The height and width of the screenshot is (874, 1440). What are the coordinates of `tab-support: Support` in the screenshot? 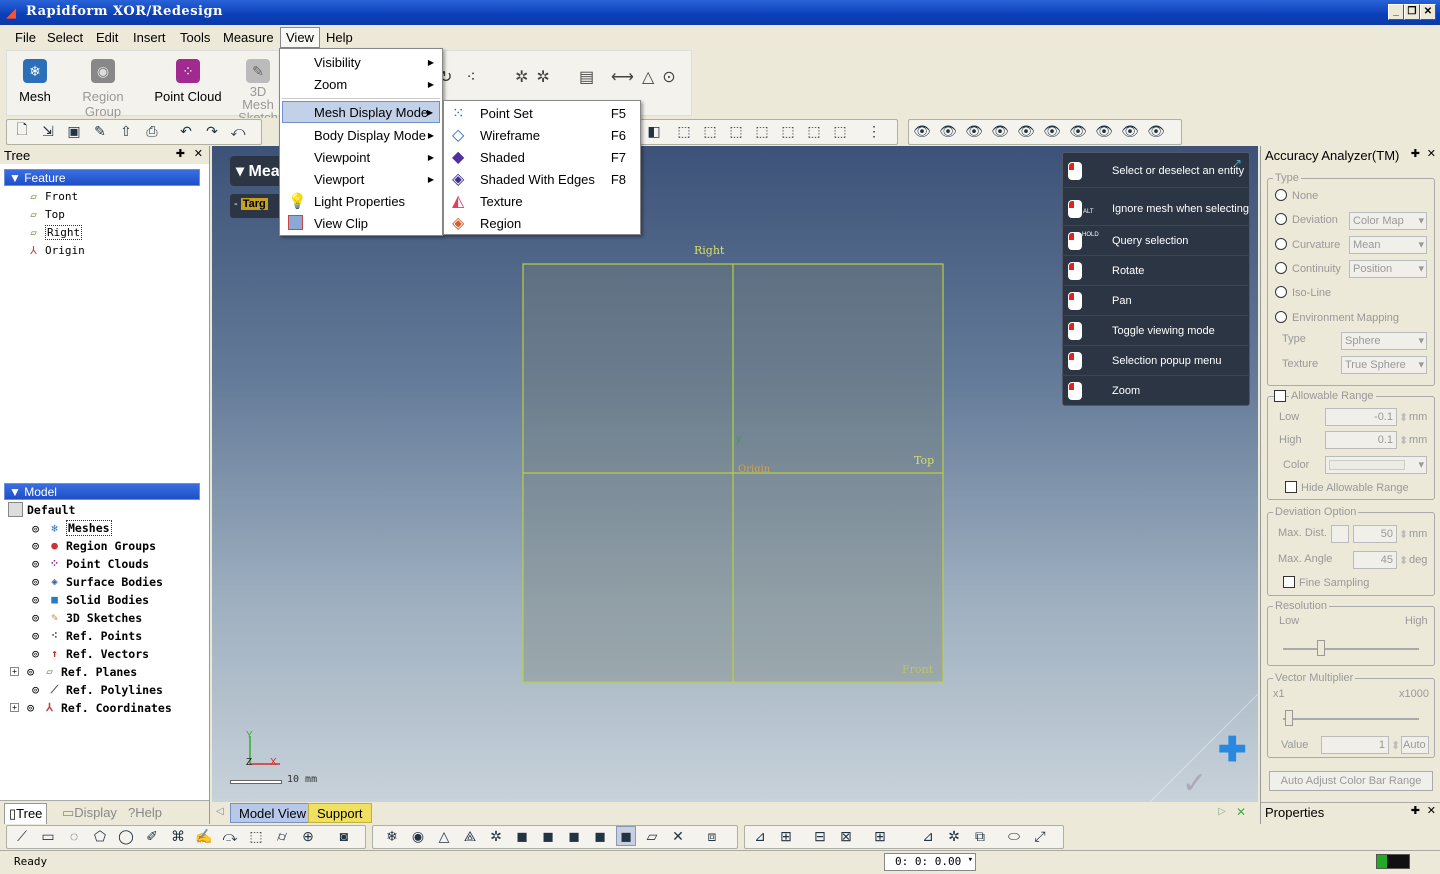 It's located at (340, 813).